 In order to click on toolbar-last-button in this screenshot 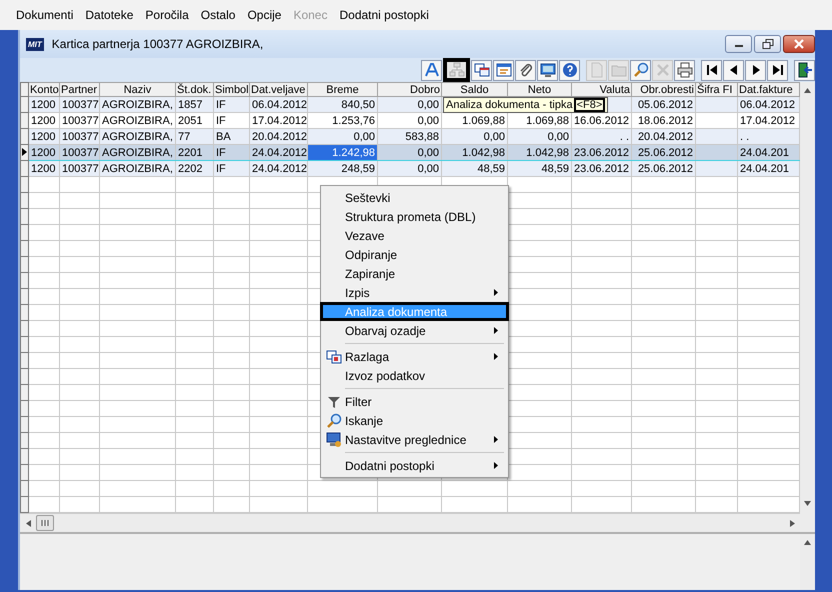, I will do `click(777, 70)`.